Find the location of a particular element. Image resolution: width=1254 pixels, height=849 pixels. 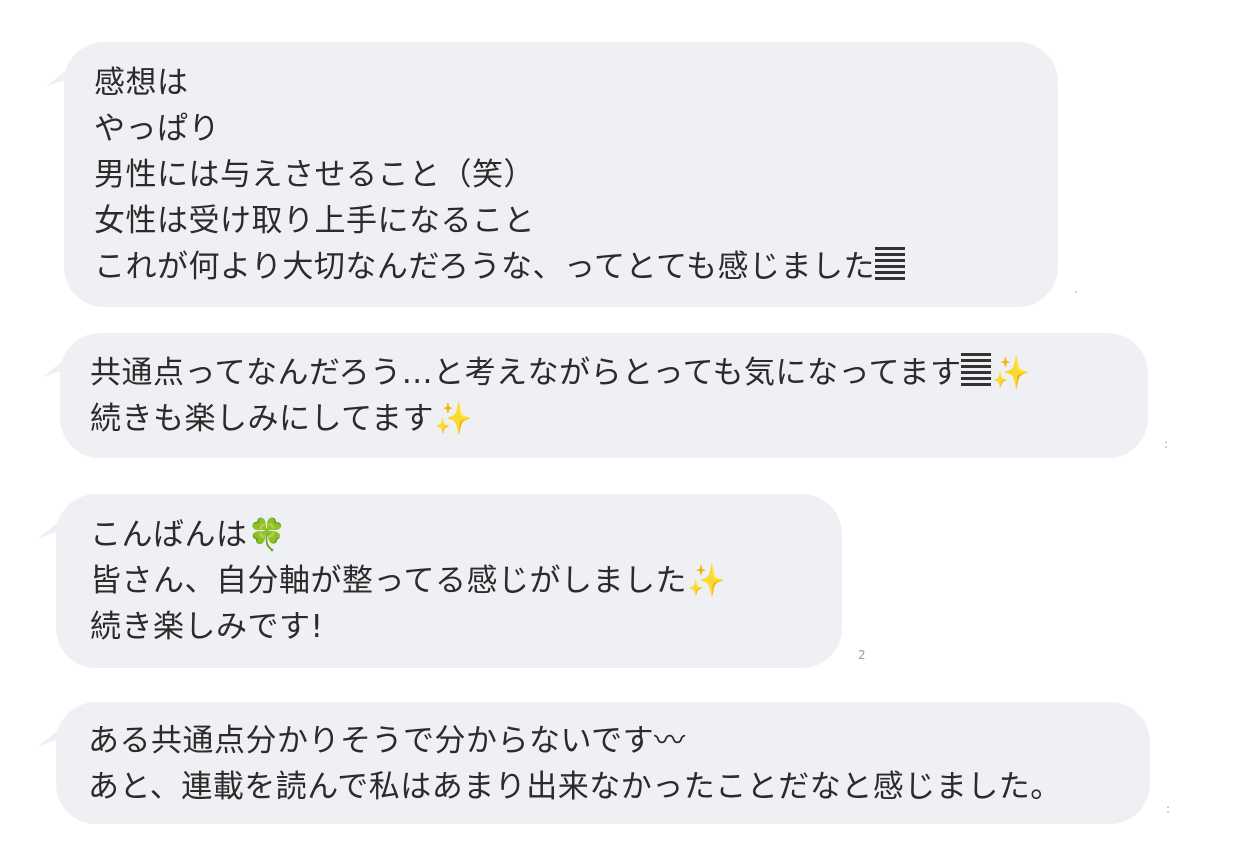

message-bubble: こんばんは🍀 皆さん、自分軸が整ってる感じがしました✨ 続き楽しみです! is located at coordinates (449, 581).